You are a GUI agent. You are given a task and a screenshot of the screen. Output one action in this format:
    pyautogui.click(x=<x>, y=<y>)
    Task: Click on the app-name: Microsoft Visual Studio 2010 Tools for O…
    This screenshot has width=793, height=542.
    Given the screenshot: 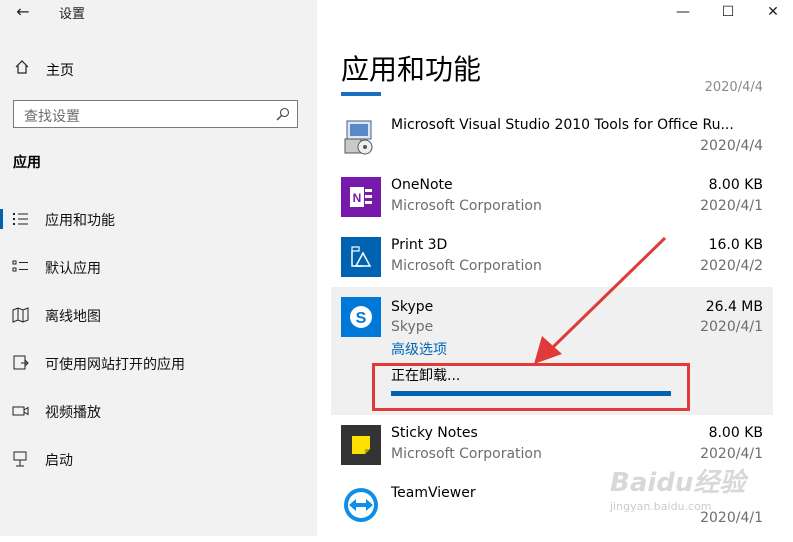 What is the action you would take?
    pyautogui.click(x=562, y=125)
    